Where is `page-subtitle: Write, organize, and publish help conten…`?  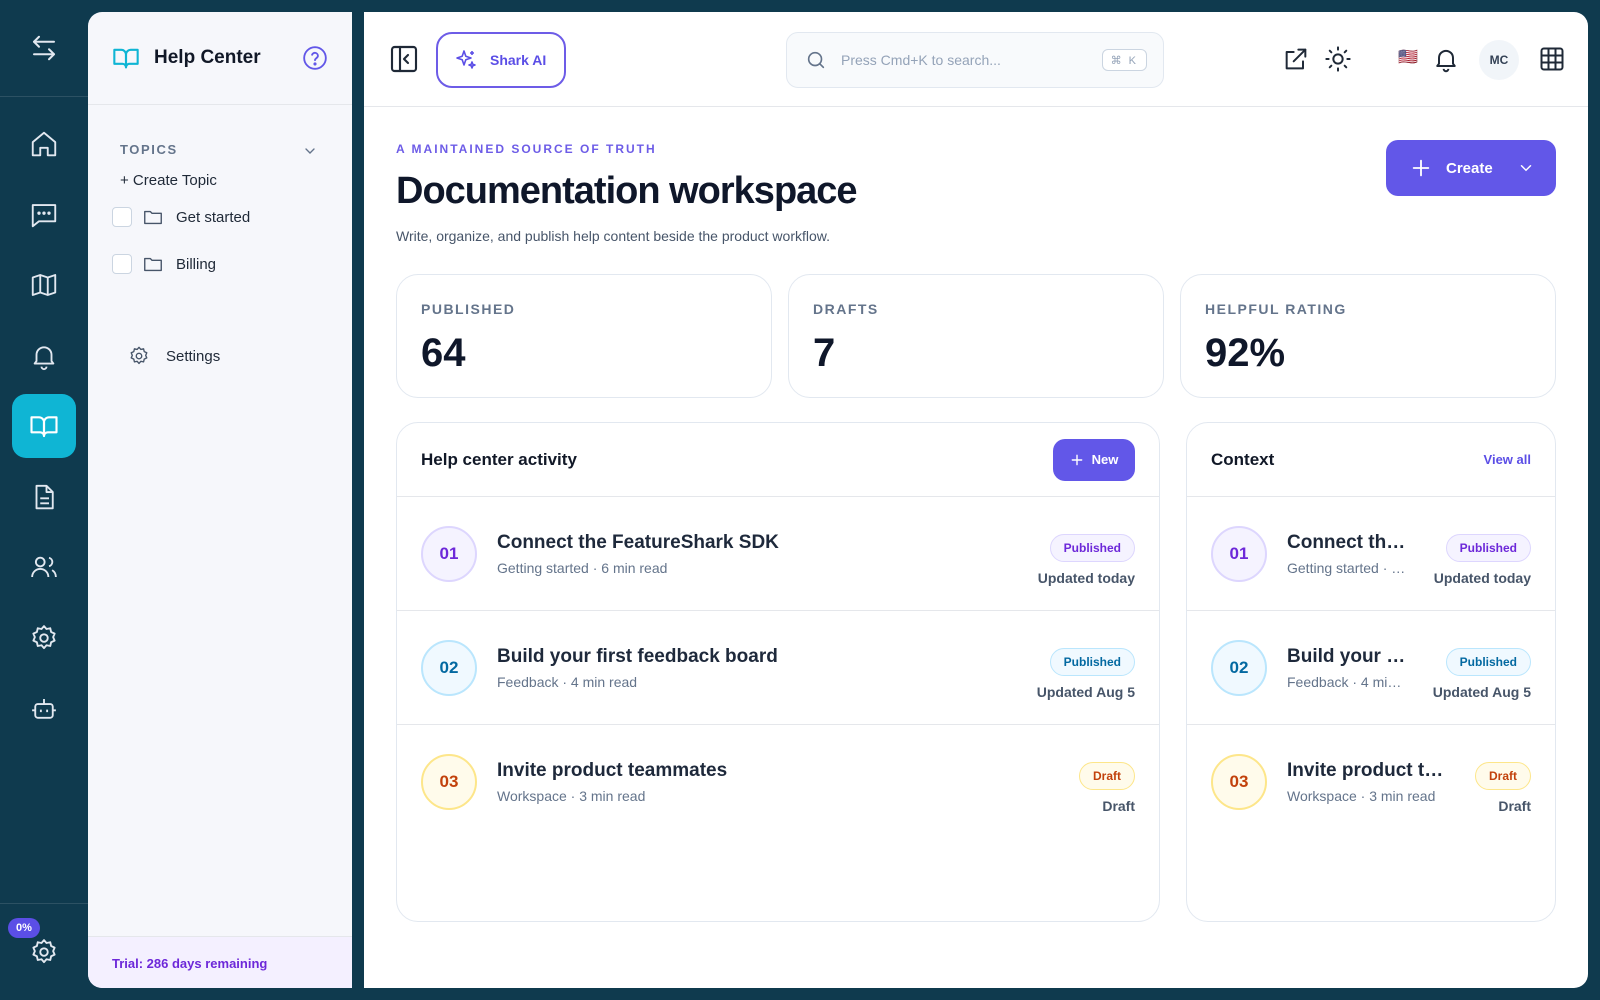 page-subtitle: Write, organize, and publish help conten… is located at coordinates (613, 236).